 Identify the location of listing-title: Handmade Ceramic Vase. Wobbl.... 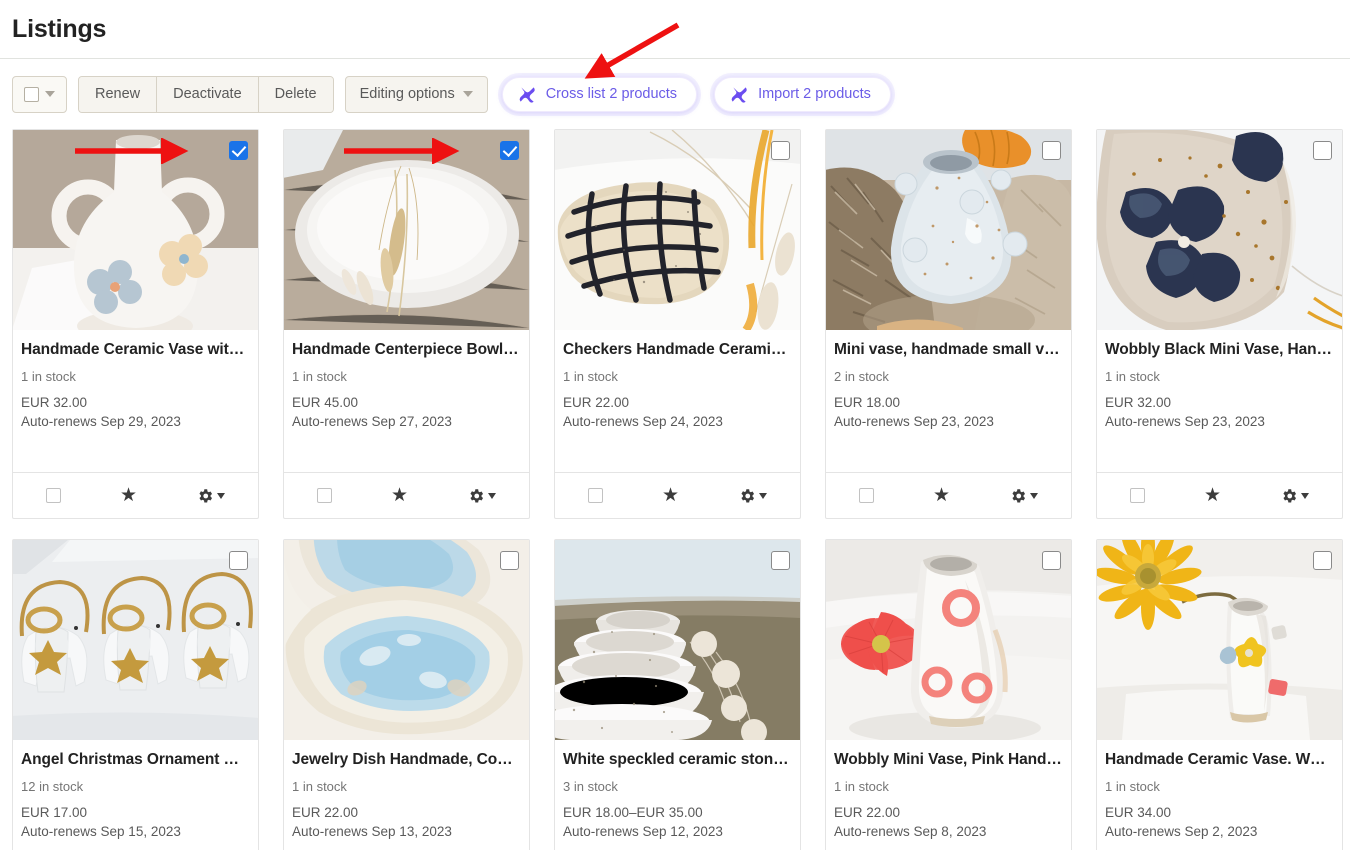
(1219, 760).